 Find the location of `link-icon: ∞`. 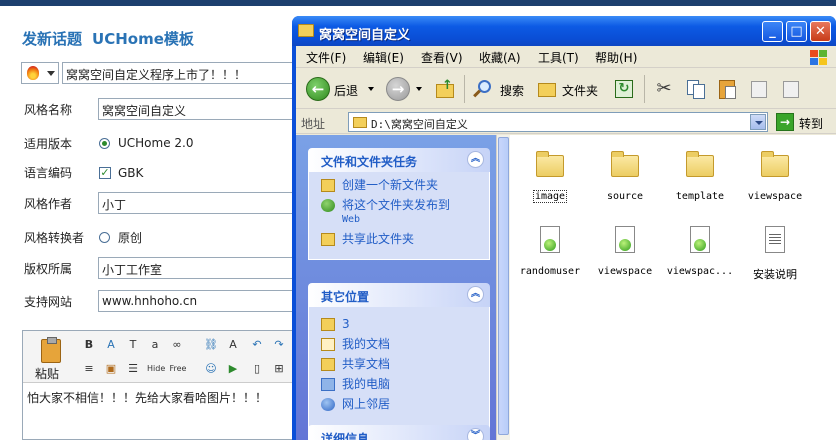

link-icon: ∞ is located at coordinates (177, 345).